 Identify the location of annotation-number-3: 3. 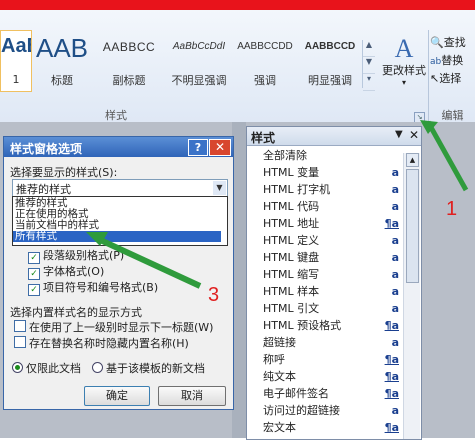
(214, 295).